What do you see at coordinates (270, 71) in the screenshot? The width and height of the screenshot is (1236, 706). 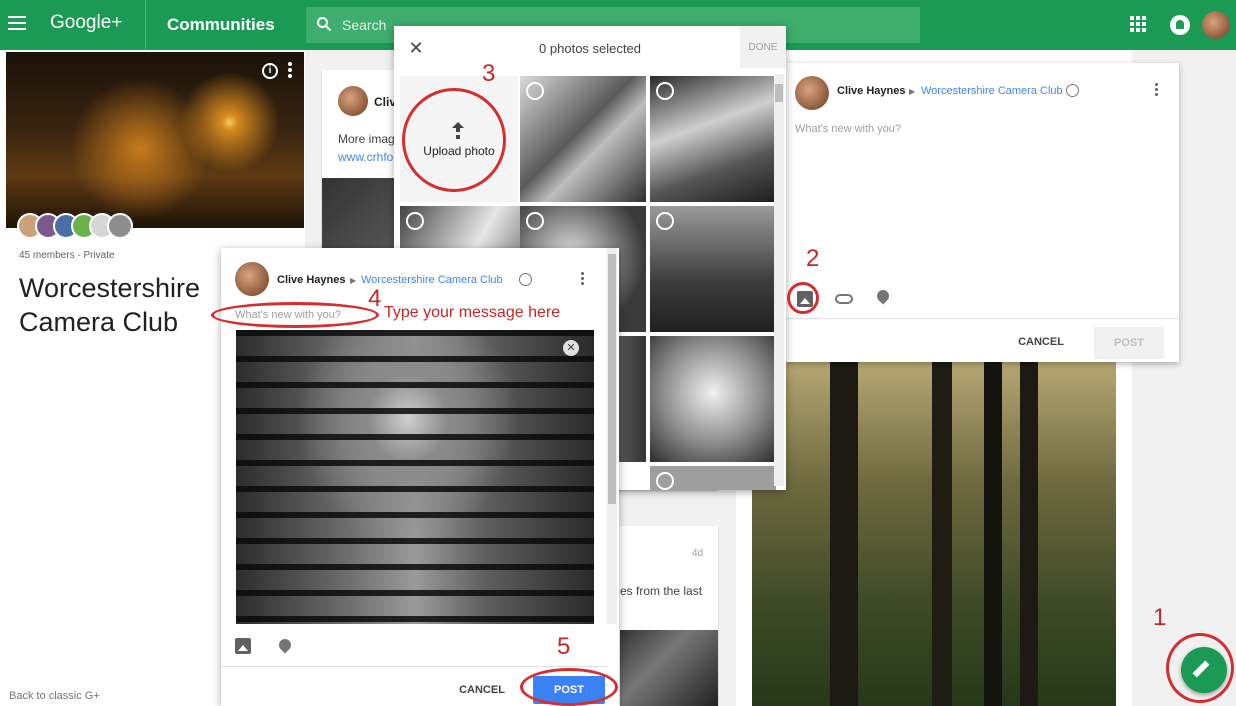 I see `info-icon: i` at bounding box center [270, 71].